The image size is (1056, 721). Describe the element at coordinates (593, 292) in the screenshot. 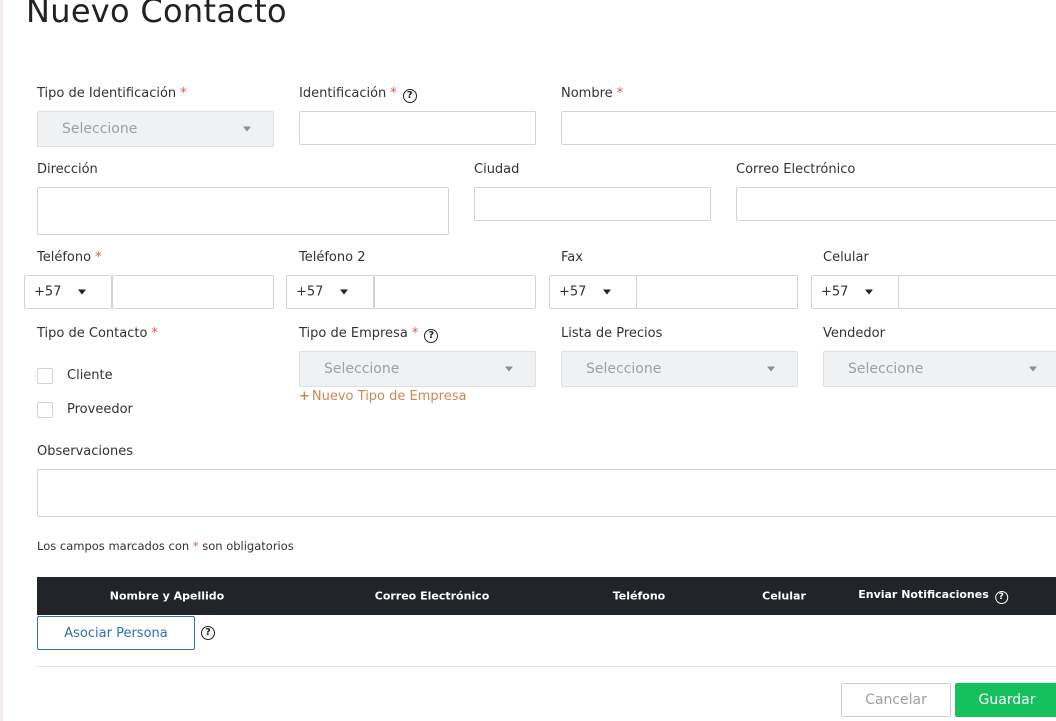

I see `fax-country-select: +57` at that location.